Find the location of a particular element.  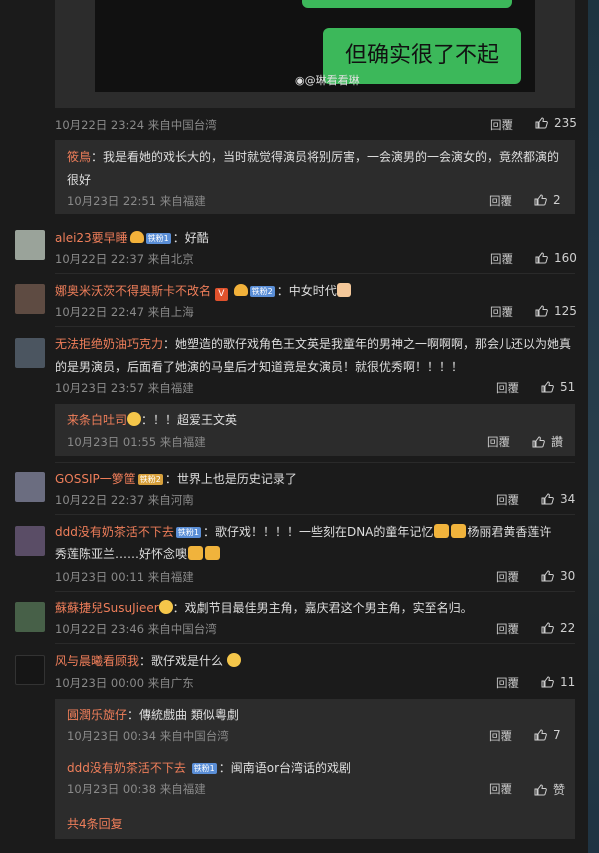

reply-author: 圓潤乐旋仔 is located at coordinates (97, 715).